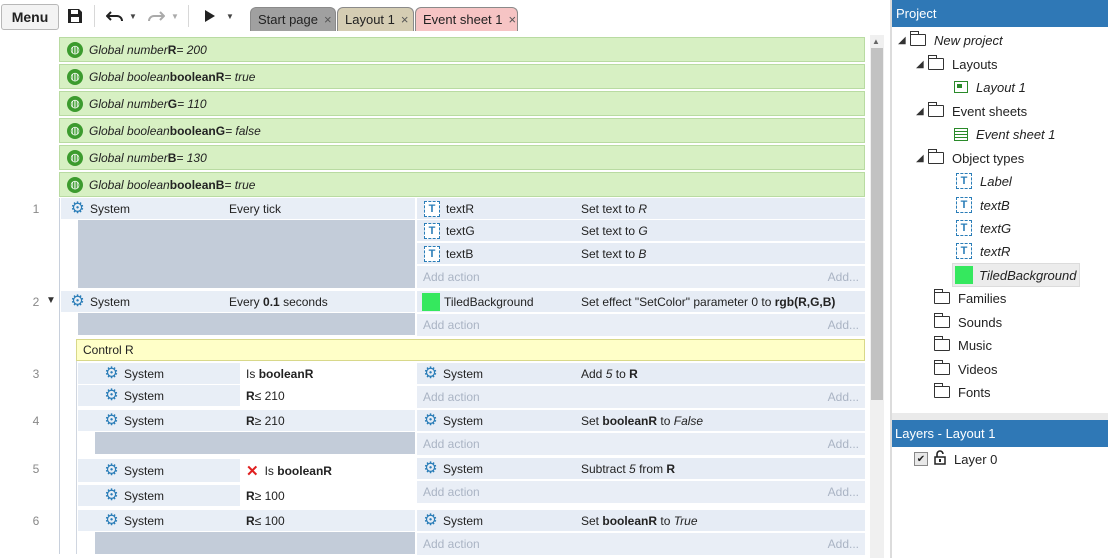  I want to click on redo-icon, so click(156, 16).